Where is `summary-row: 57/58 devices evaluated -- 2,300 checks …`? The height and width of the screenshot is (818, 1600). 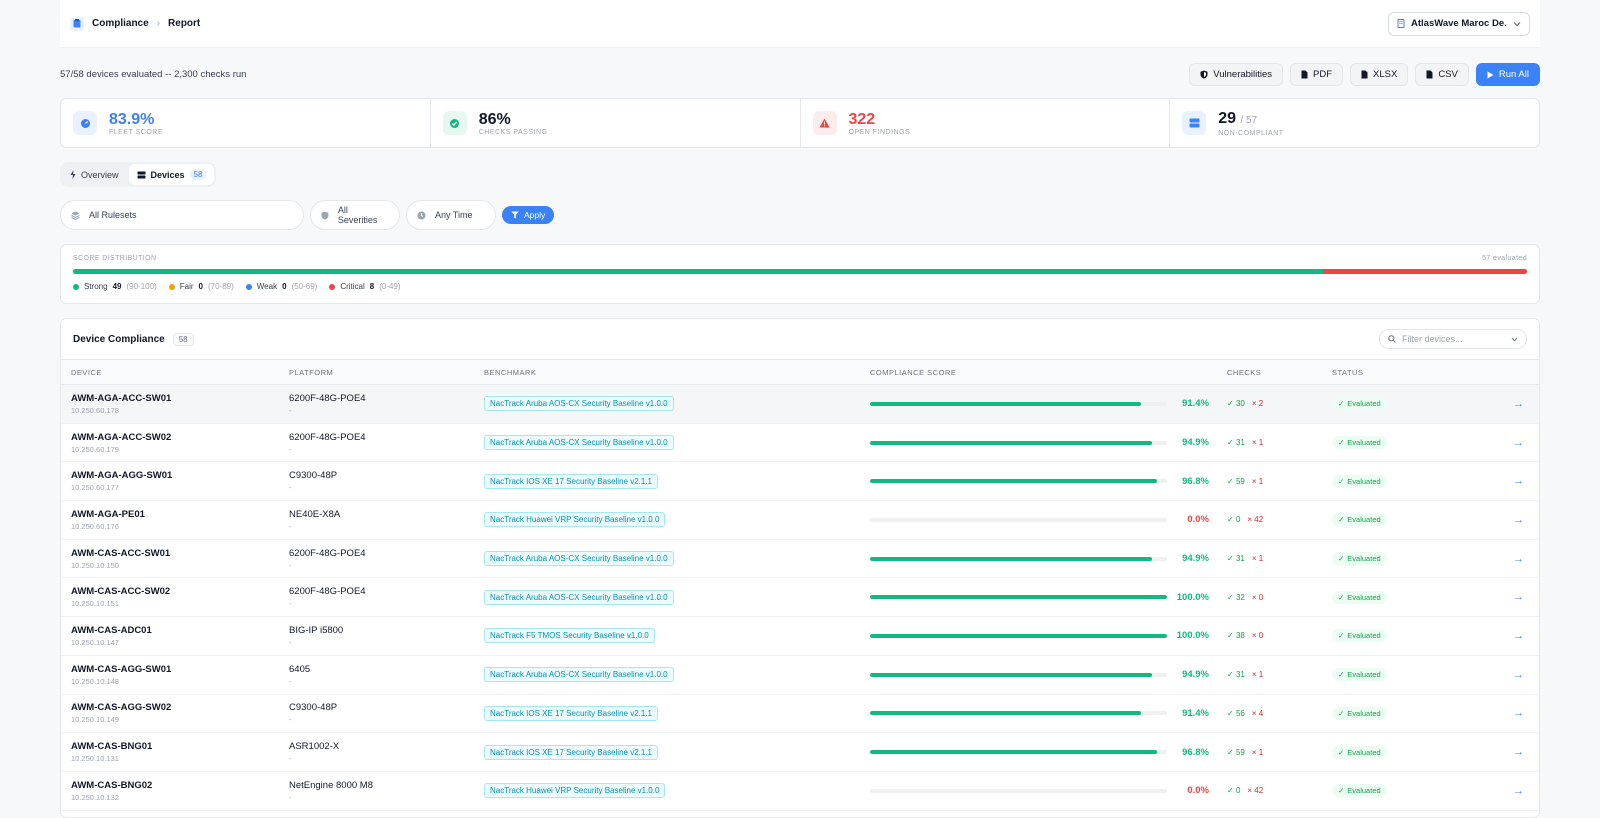 summary-row: 57/58 devices evaluated -- 2,300 checks … is located at coordinates (800, 74).